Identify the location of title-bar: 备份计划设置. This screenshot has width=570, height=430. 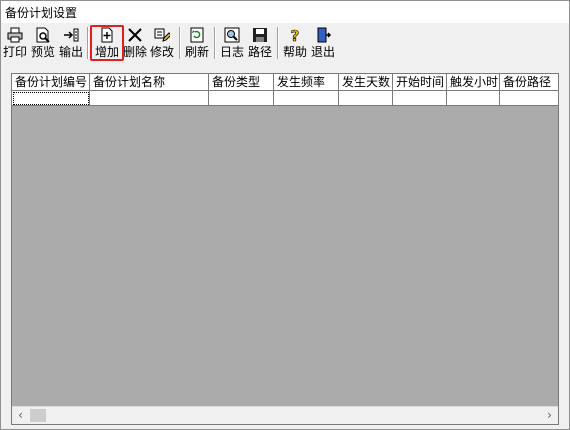
(285, 12).